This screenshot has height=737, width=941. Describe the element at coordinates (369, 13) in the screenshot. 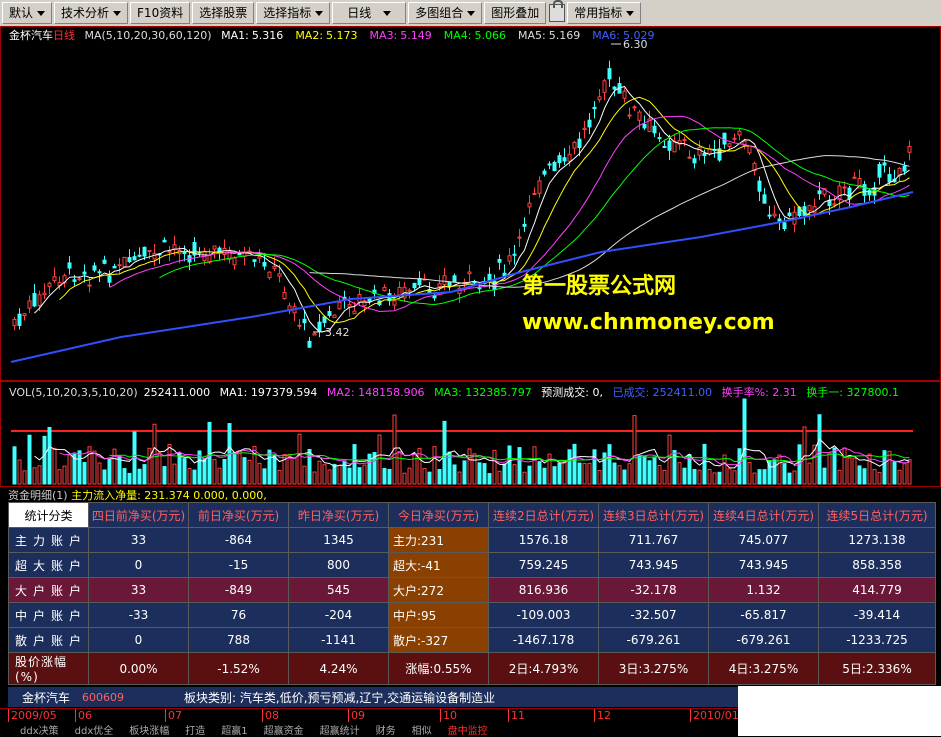

I see `toolbar-period-button: 日线` at that location.